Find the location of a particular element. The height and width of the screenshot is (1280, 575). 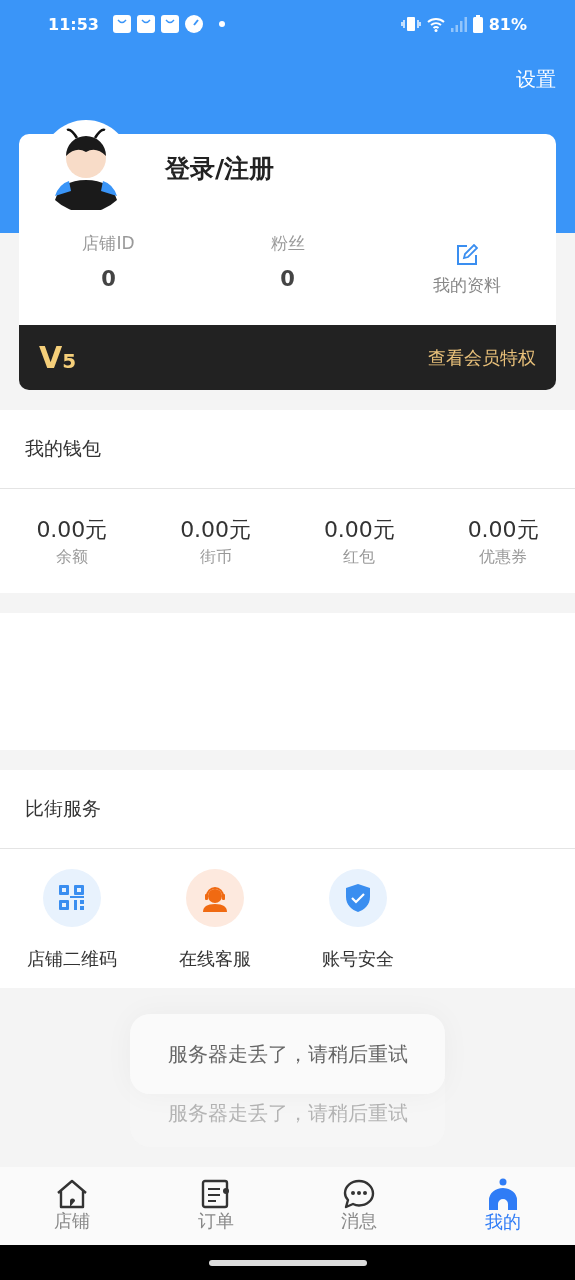

battery-icon is located at coordinates (477, 24).